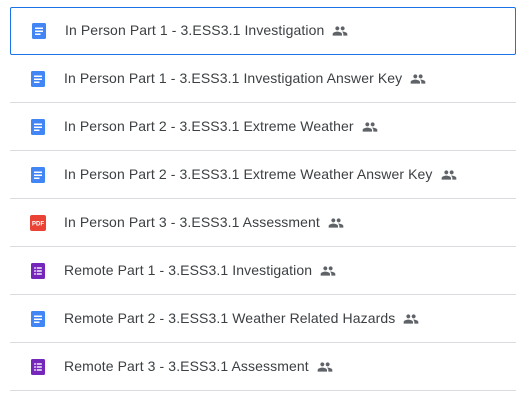 Image resolution: width=516 pixels, height=410 pixels. Describe the element at coordinates (204, 222) in the screenshot. I see `file-name-label: In Person Part 3 - 3.ESS3.1 Assessment` at that location.